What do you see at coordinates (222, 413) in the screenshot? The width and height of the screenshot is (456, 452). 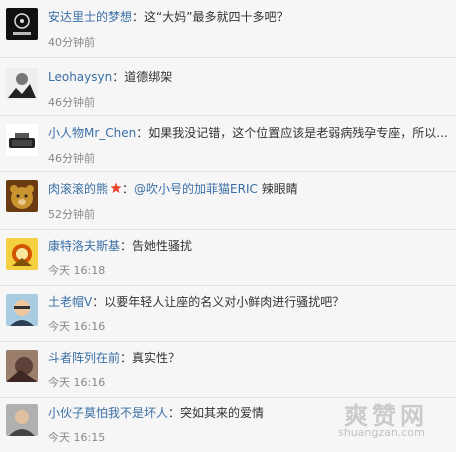 I see `comment-text: 突如其来的爱情` at bounding box center [222, 413].